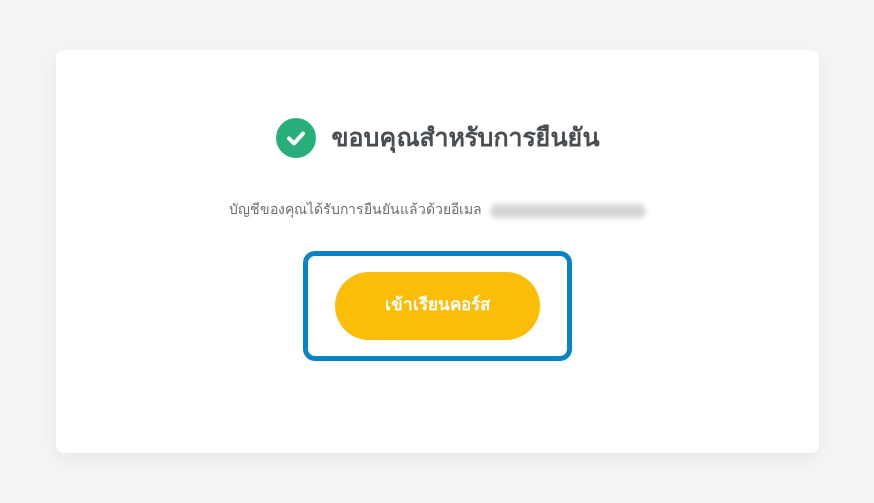  What do you see at coordinates (355, 210) in the screenshot?
I see `confirmation-message: บัญชีของคุณได้รับการยืนยันแล้วด้วยอีเมล` at bounding box center [355, 210].